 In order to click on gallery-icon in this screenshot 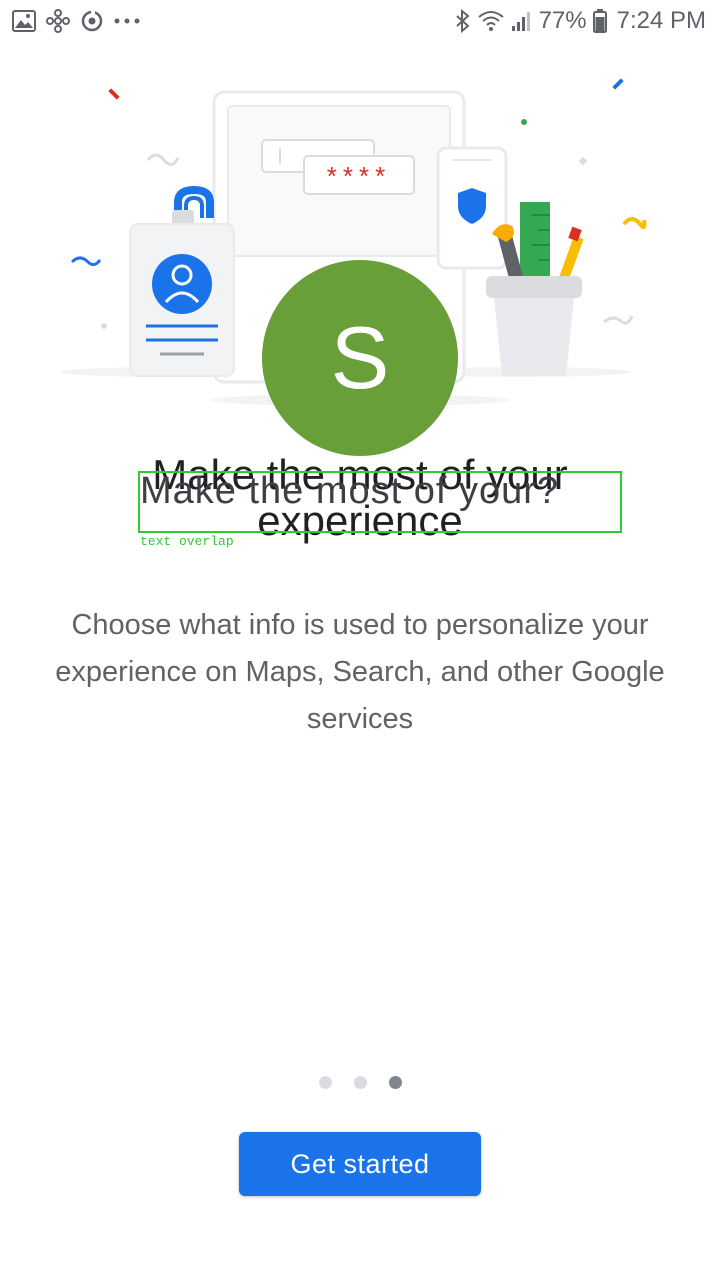, I will do `click(24, 21)`.